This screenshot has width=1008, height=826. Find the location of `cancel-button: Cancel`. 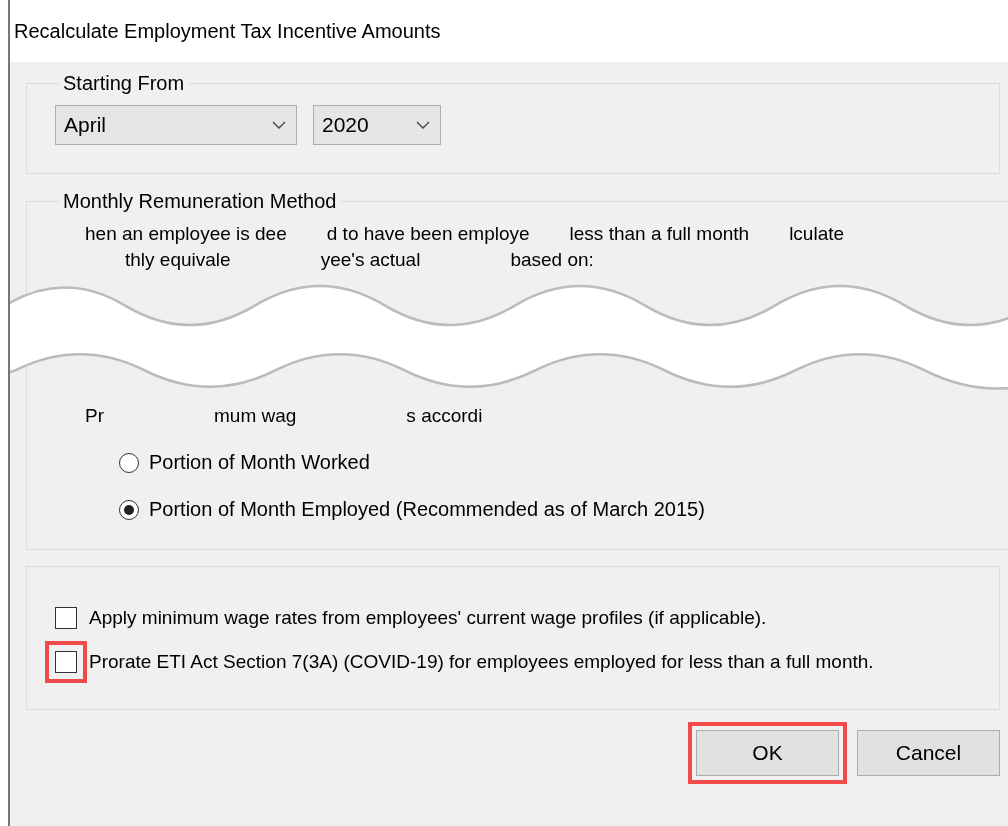

cancel-button: Cancel is located at coordinates (928, 753).